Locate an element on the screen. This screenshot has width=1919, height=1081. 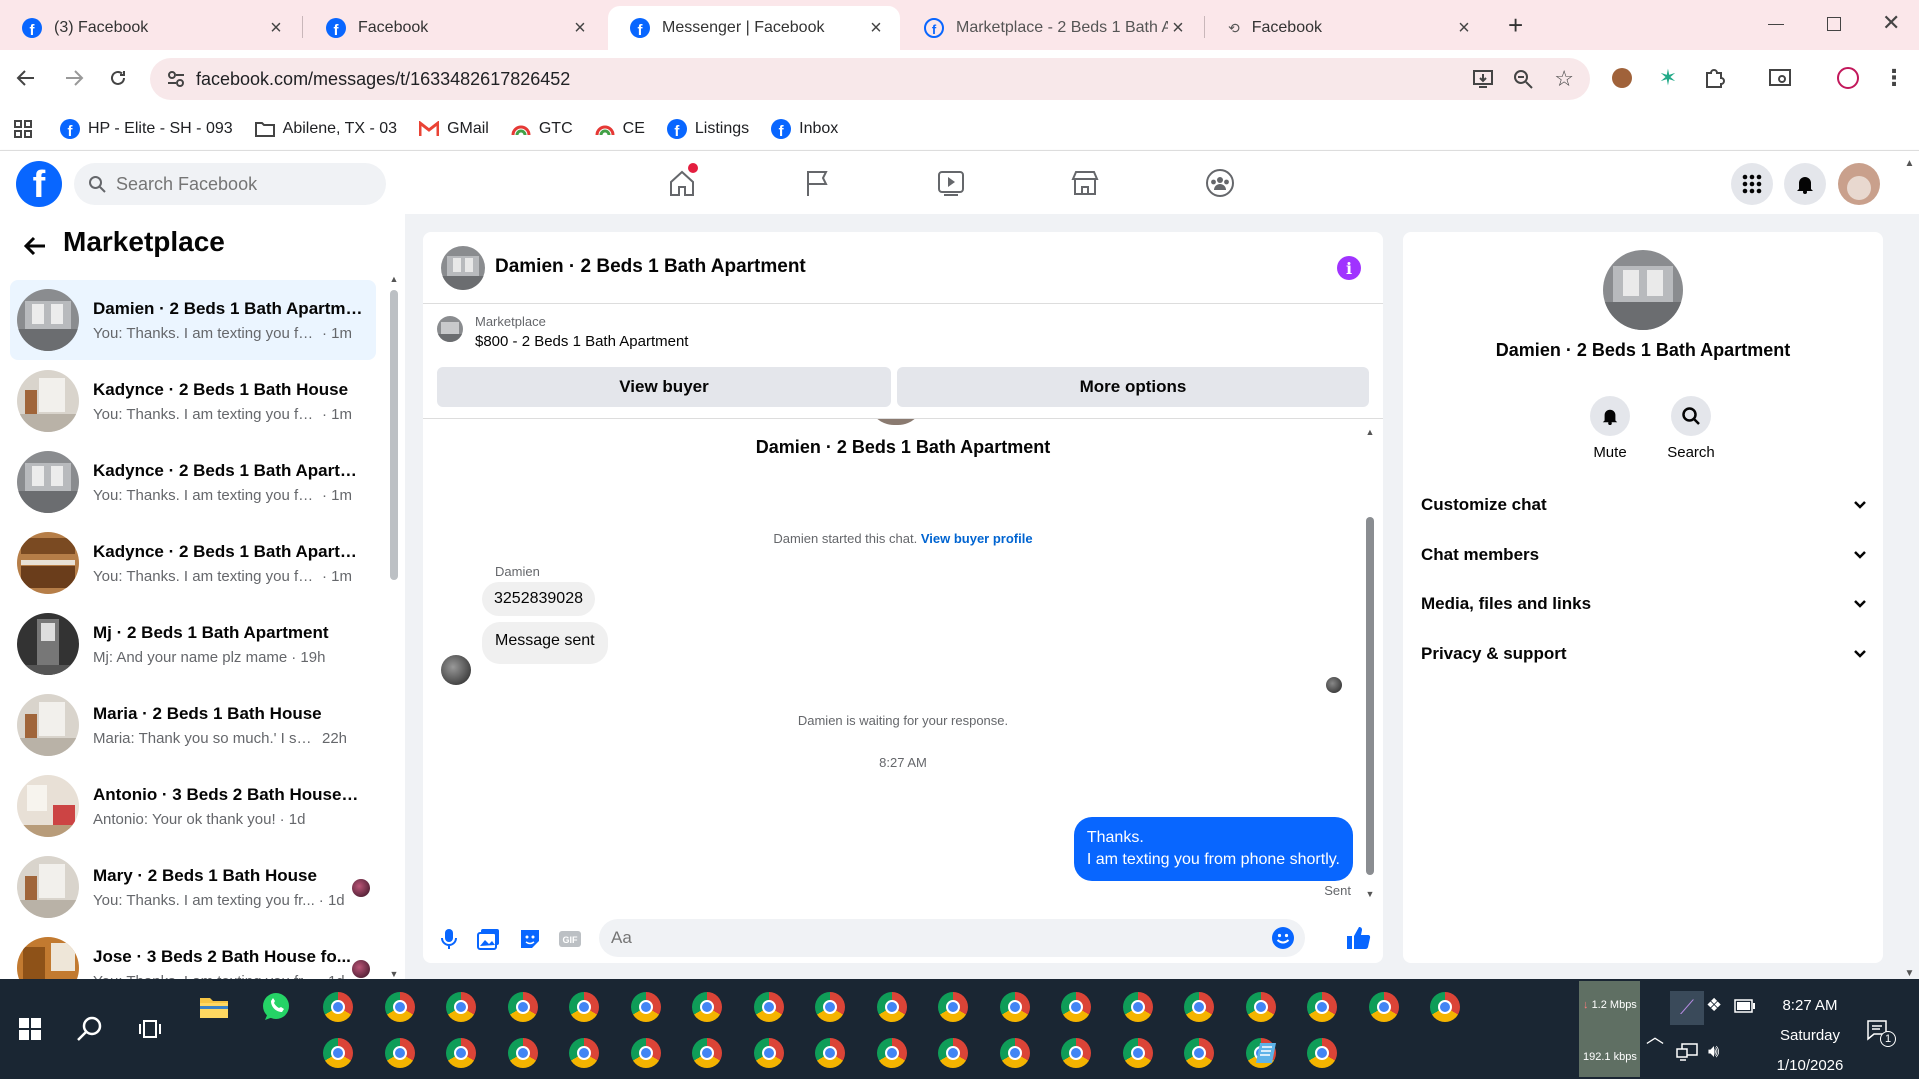
message-input is located at coordinates (931, 938).